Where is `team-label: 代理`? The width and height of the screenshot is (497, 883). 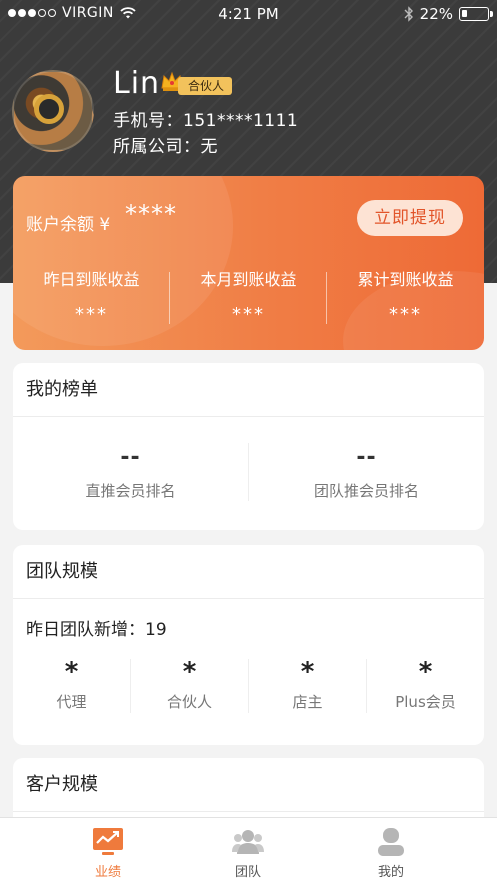 team-label: 代理 is located at coordinates (71, 702).